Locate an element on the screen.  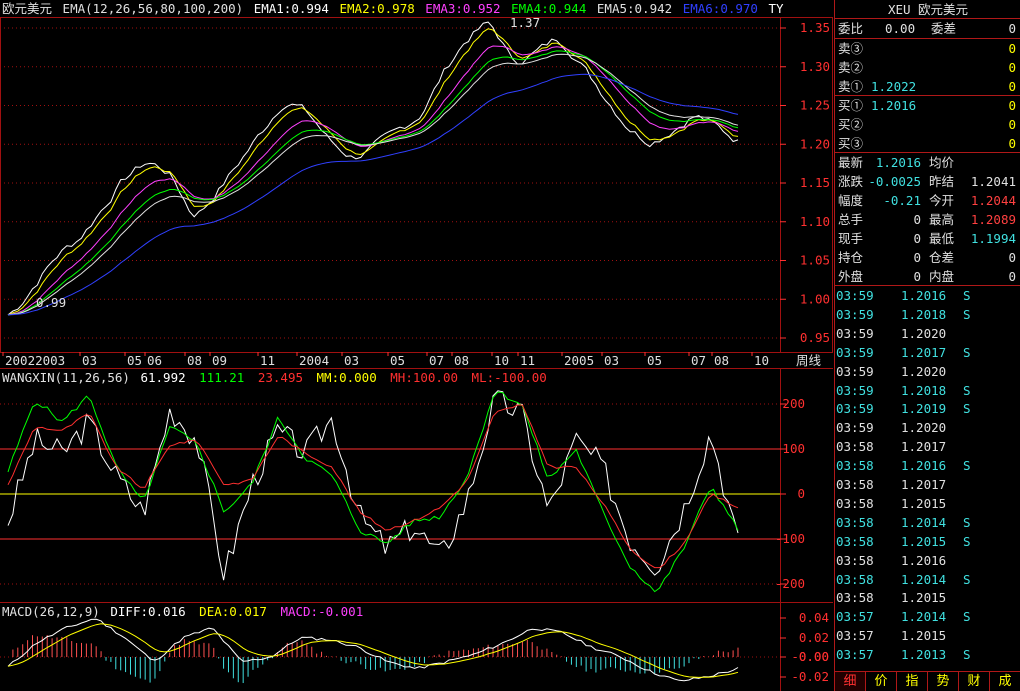
price-tick-label: 1.00 is located at coordinates (815, 298).